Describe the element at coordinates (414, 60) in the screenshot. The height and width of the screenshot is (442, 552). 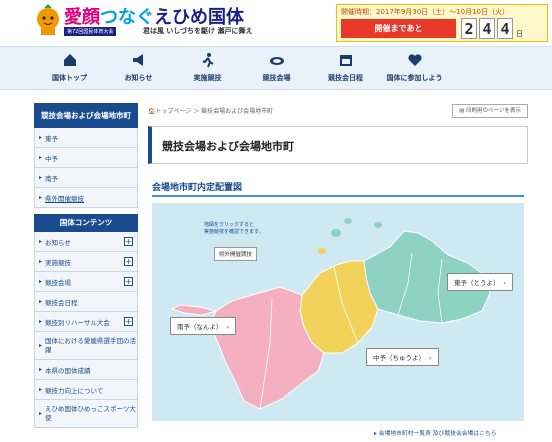
I see `heart-icon` at that location.